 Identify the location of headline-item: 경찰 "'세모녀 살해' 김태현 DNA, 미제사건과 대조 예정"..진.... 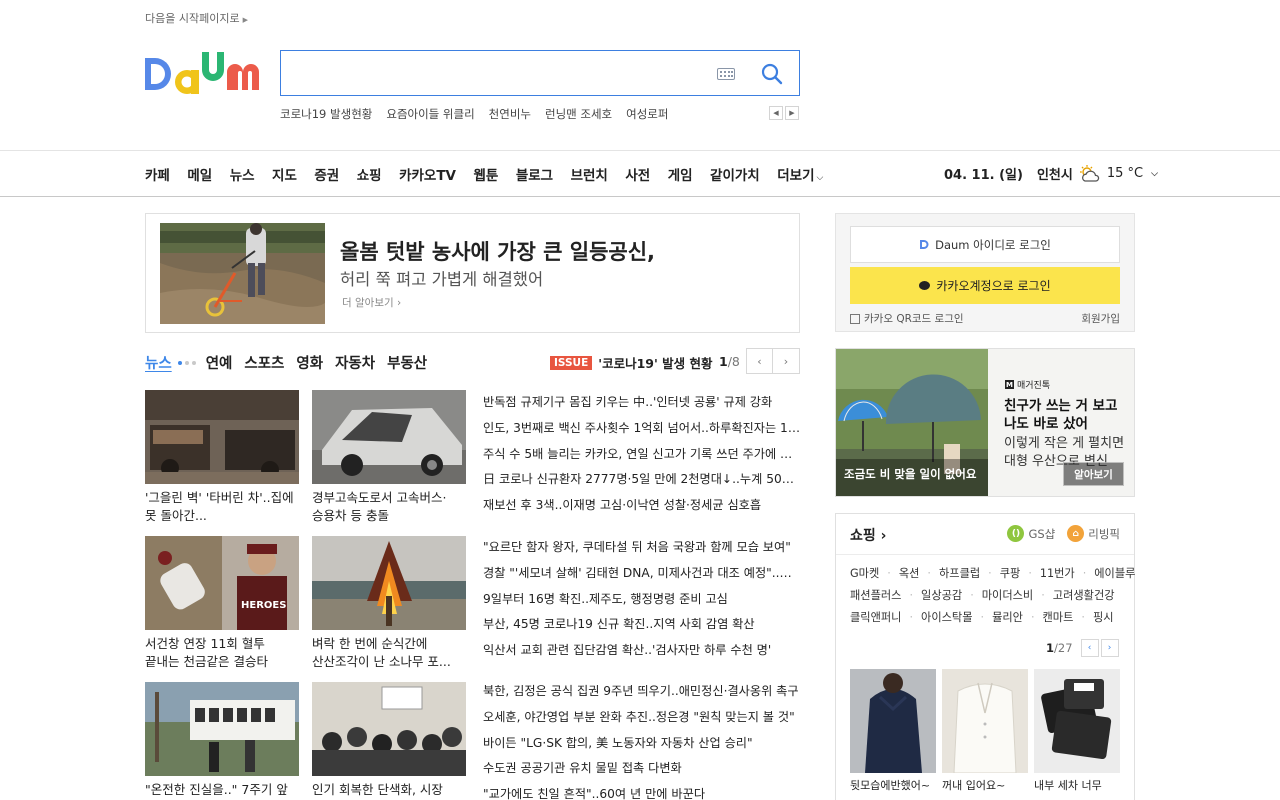
(641, 574).